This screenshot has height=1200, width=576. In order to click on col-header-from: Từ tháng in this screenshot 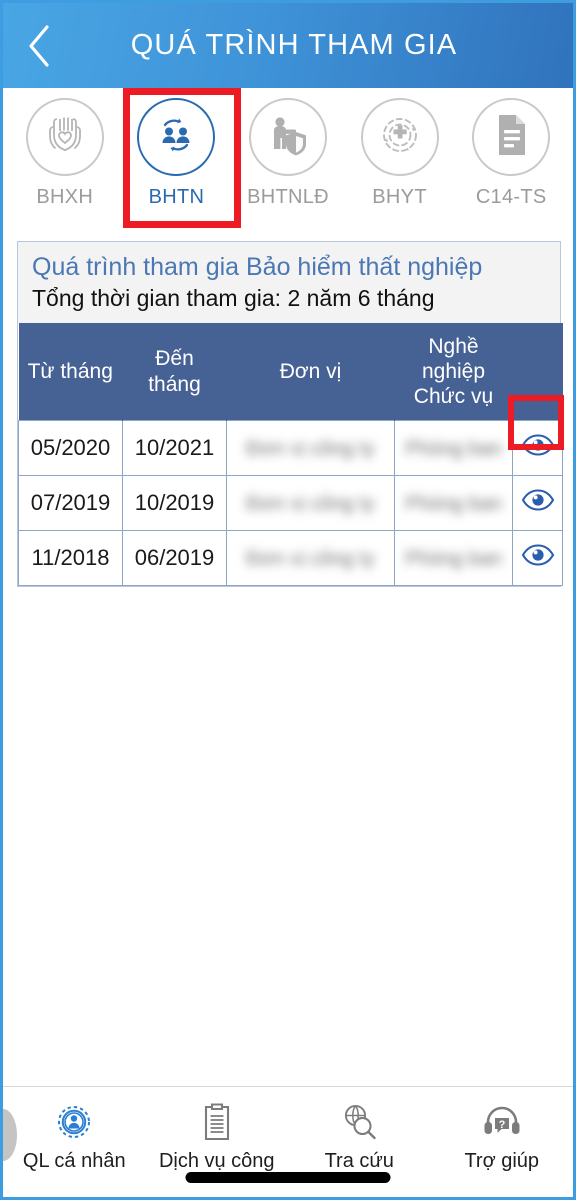, I will do `click(70, 371)`.